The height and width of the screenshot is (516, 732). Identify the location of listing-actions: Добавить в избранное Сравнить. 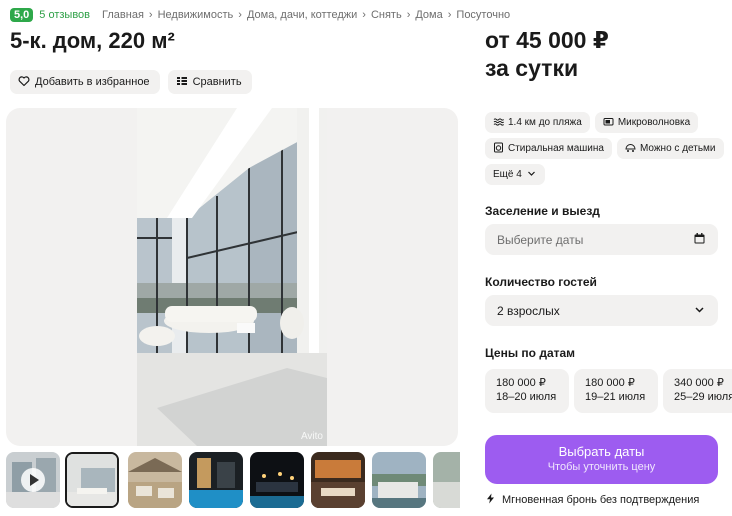
(131, 82).